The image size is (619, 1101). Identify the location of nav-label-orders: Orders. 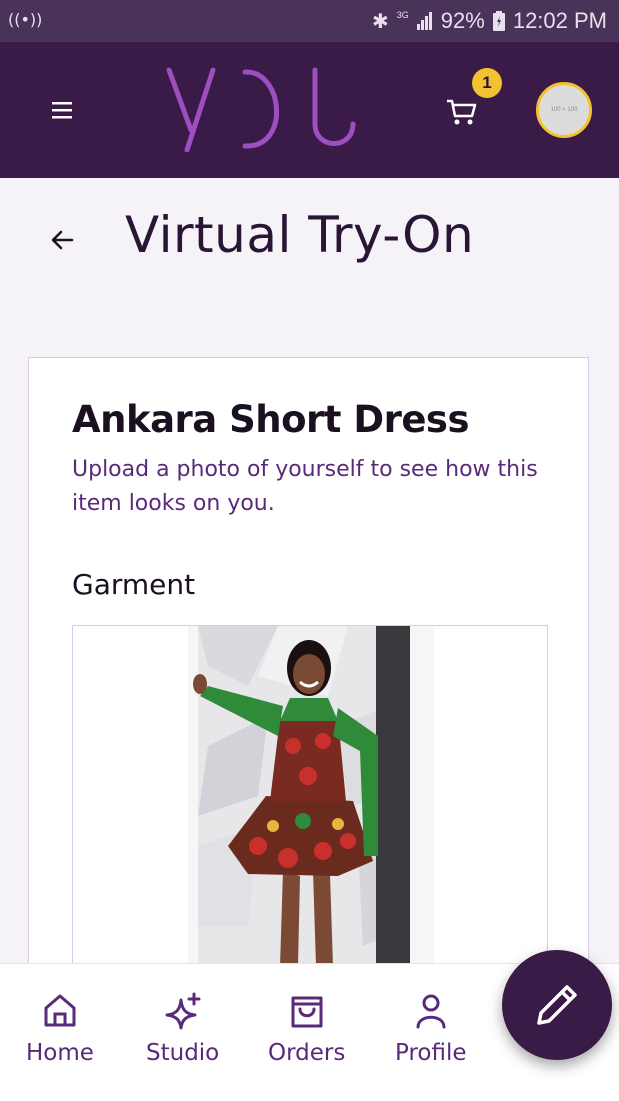
(307, 1053).